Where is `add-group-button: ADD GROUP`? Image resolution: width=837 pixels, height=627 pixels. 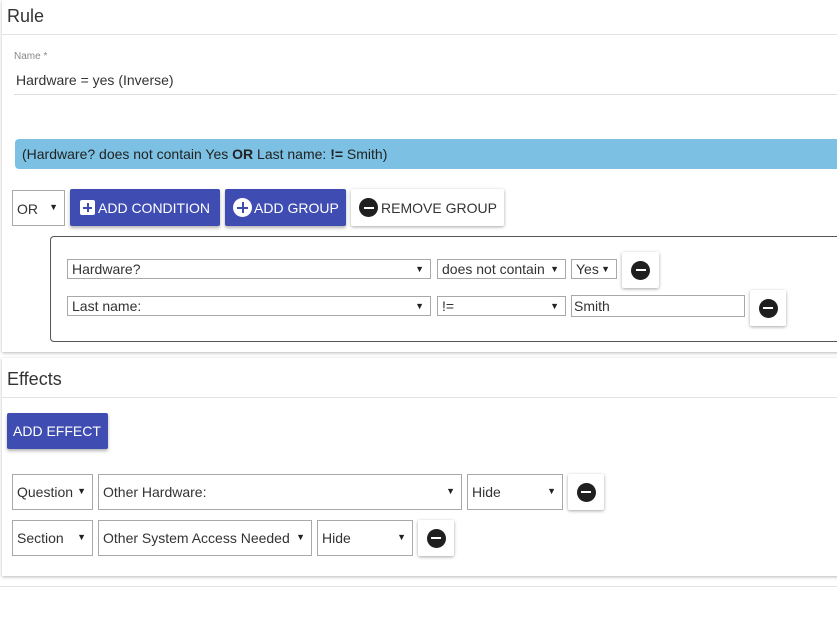 add-group-button: ADD GROUP is located at coordinates (285, 207).